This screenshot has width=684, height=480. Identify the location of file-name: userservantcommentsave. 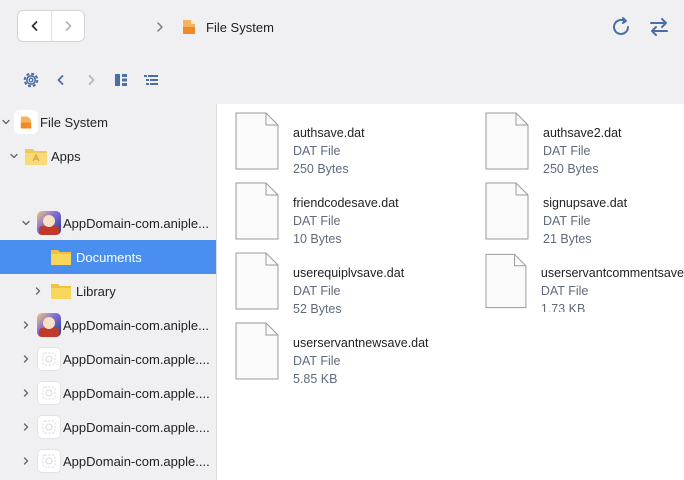
(612, 273).